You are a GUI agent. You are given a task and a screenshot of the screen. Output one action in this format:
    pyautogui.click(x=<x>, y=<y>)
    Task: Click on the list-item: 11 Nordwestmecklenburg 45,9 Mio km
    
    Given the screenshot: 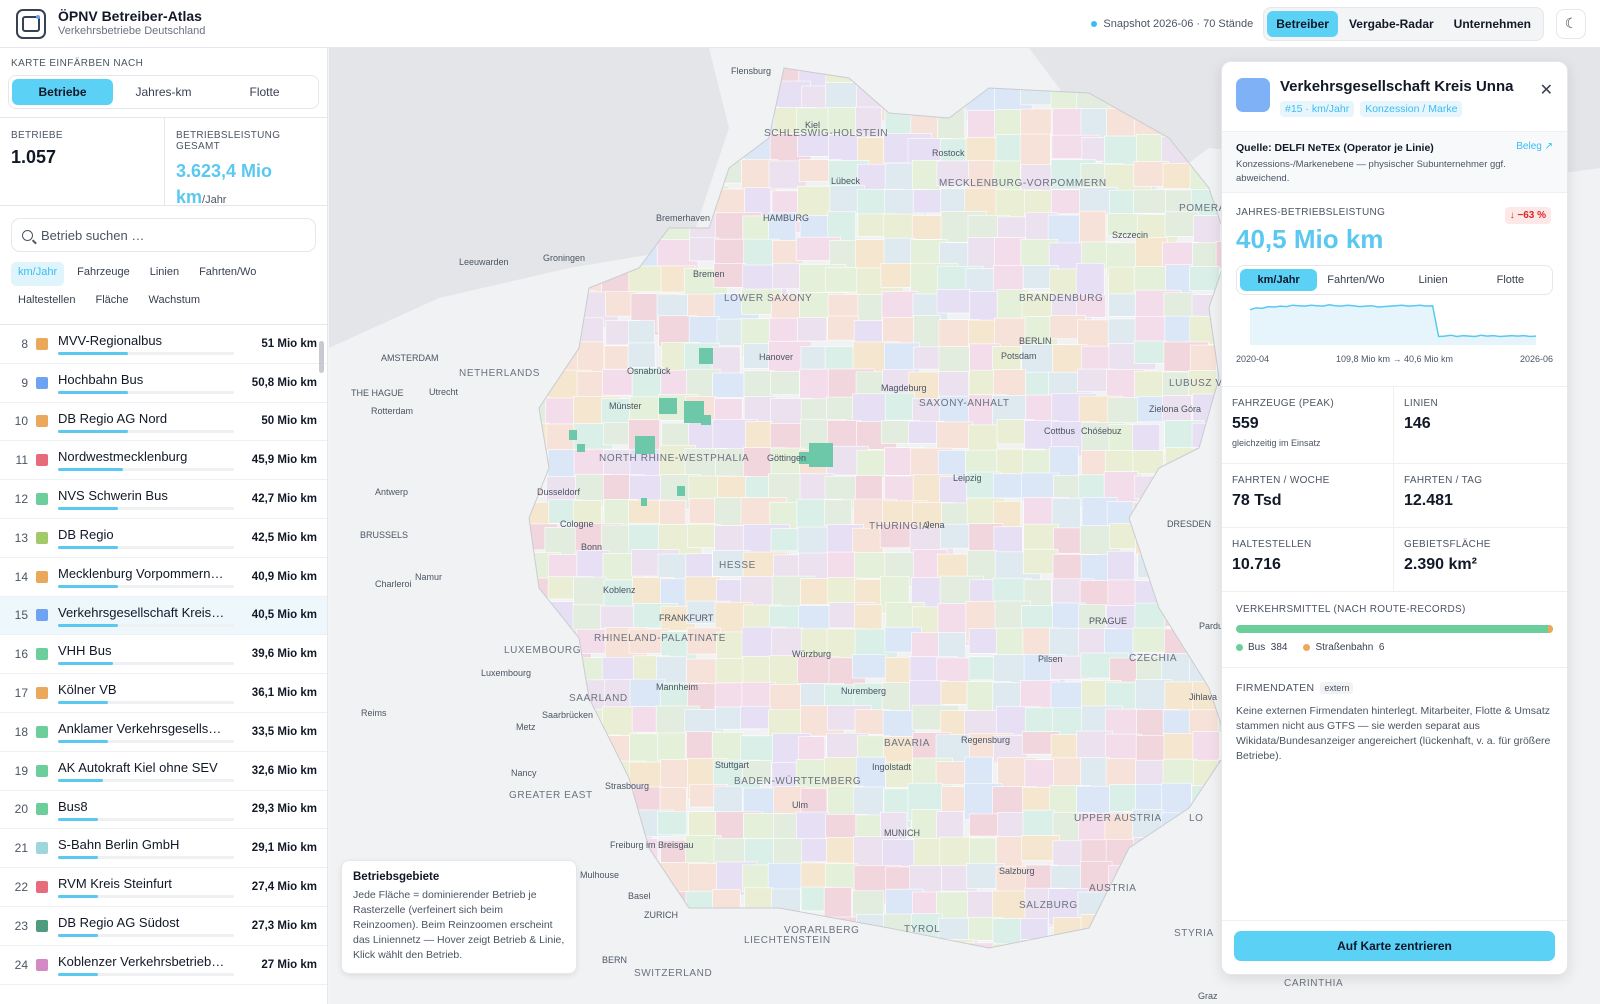 What is the action you would take?
    pyautogui.click(x=163, y=461)
    